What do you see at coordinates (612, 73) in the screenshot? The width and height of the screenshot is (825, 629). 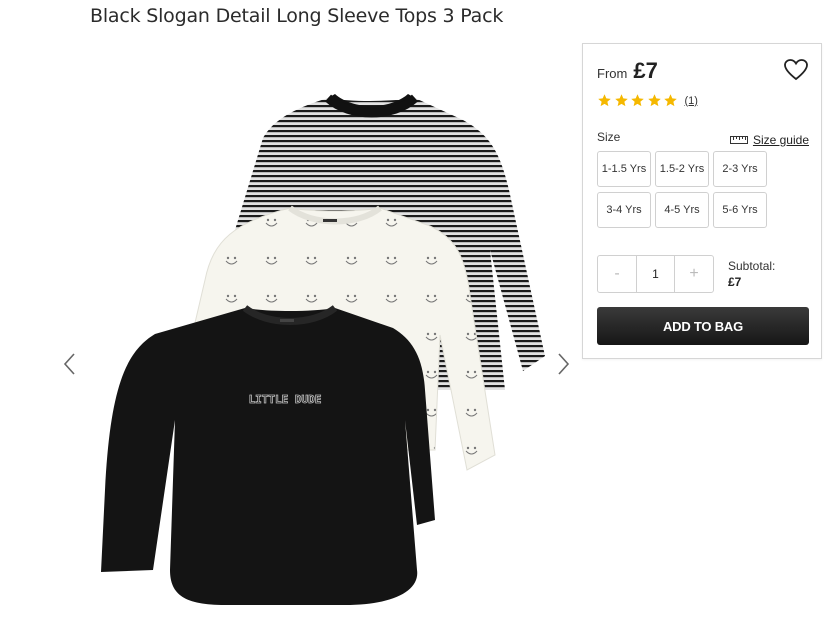 I see `from-label: From` at bounding box center [612, 73].